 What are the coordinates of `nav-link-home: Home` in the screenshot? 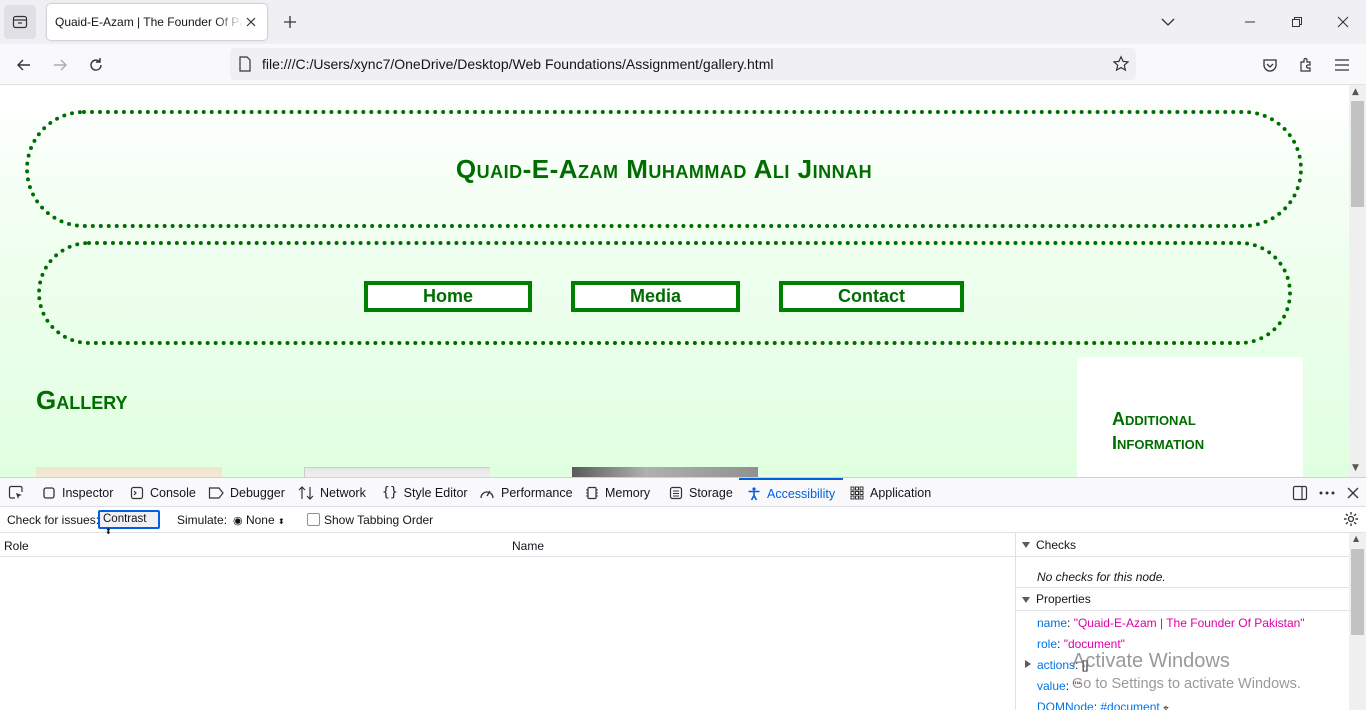 It's located at (448, 296).